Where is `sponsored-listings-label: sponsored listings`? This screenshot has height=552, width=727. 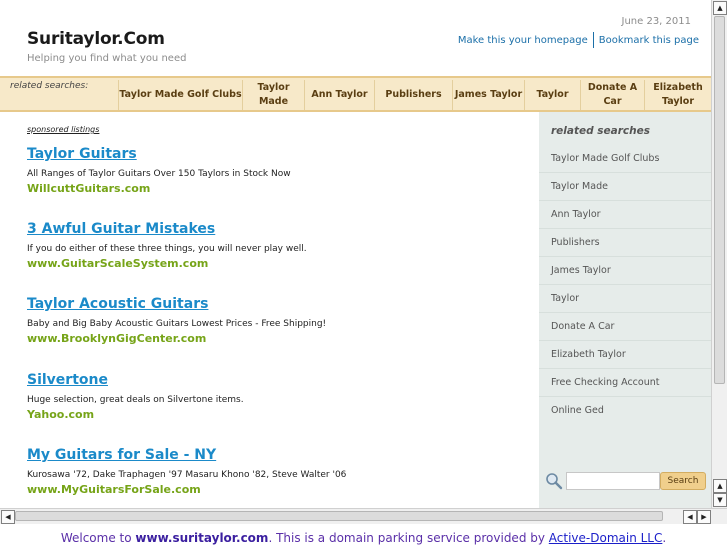
sponsored-listings-label: sponsored listings is located at coordinates (63, 129).